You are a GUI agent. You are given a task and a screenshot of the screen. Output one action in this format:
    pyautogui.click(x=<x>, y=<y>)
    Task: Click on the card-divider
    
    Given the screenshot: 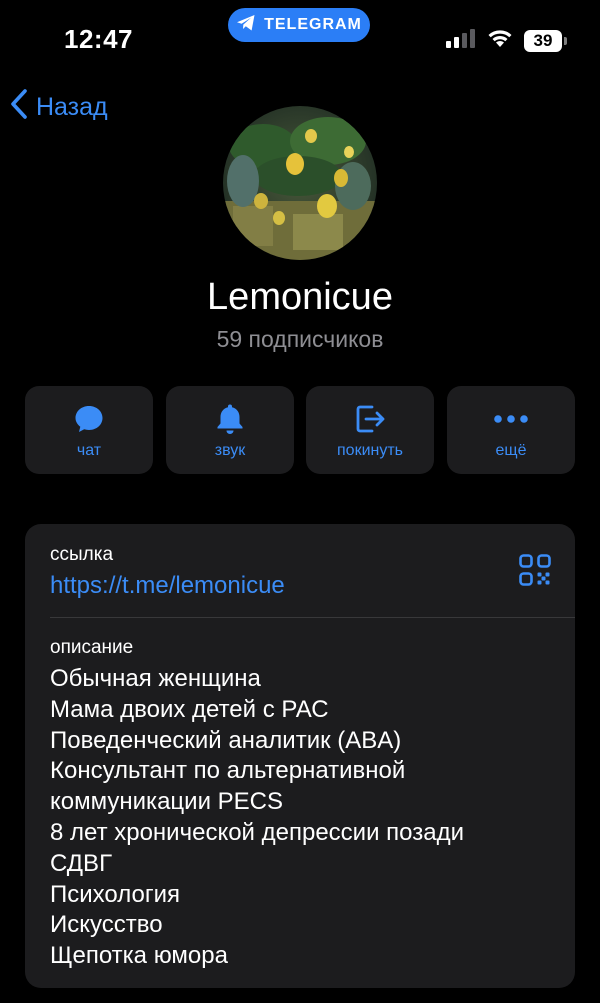 What is the action you would take?
    pyautogui.click(x=312, y=617)
    